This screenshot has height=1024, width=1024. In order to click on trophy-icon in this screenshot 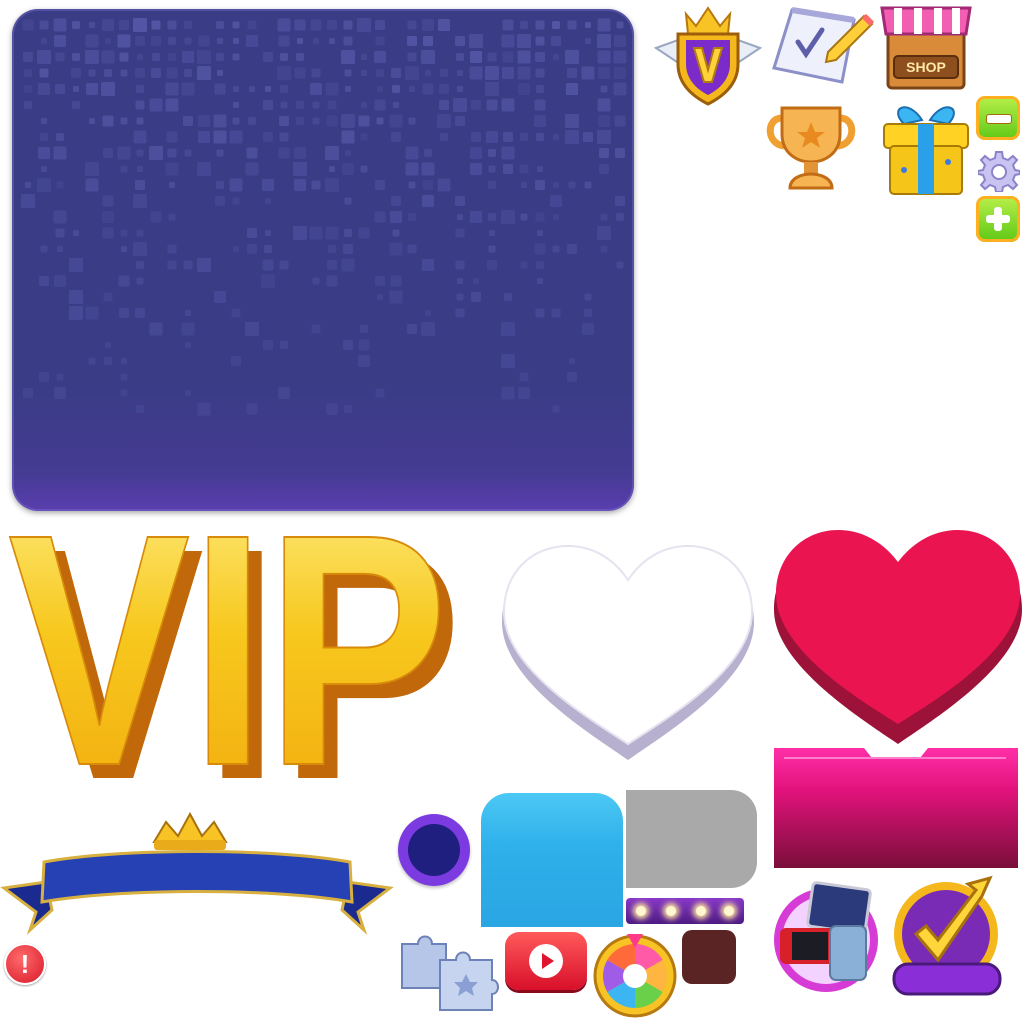, I will do `click(811, 147)`.